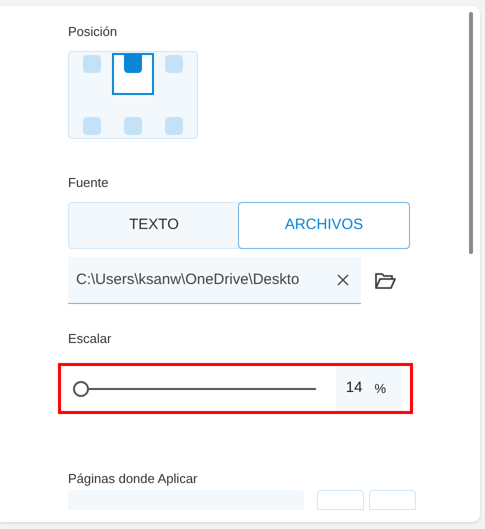 The width and height of the screenshot is (485, 529). What do you see at coordinates (133, 478) in the screenshot?
I see `section-label: Páginas donde Aplicar` at bounding box center [133, 478].